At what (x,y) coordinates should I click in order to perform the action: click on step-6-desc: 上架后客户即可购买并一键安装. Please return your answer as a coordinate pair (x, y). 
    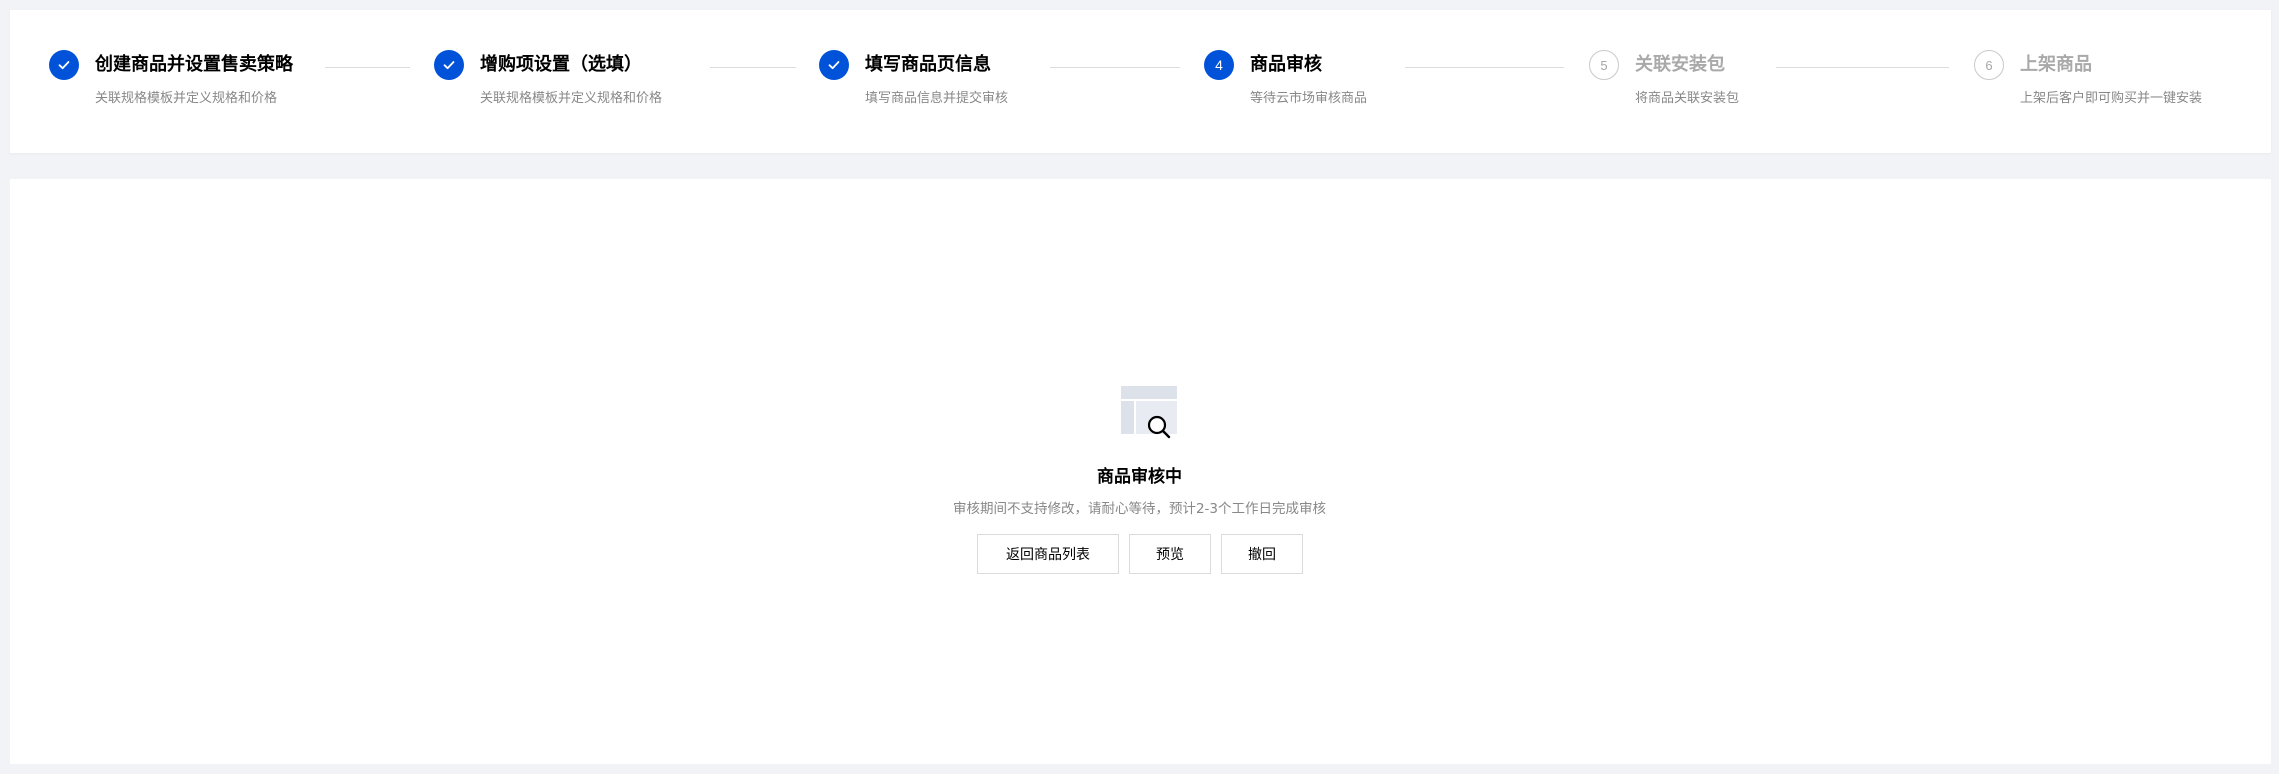
    Looking at the image, I should click on (2111, 98).